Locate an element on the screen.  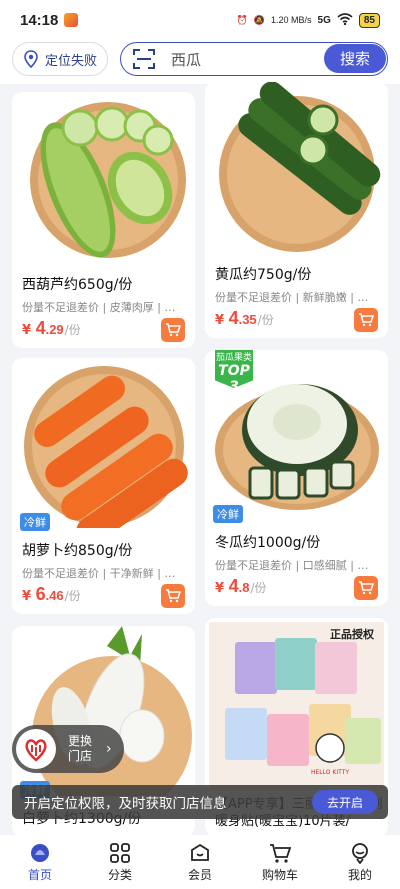
mute-icon: 🔕 is located at coordinates (259, 19).